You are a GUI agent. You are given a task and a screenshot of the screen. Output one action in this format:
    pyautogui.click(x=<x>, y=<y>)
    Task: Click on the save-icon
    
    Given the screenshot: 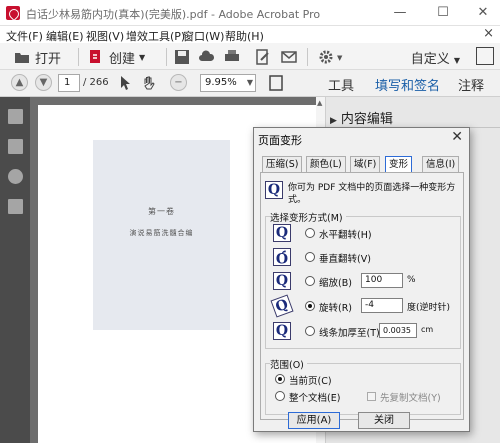 What is the action you would take?
    pyautogui.click(x=182, y=57)
    